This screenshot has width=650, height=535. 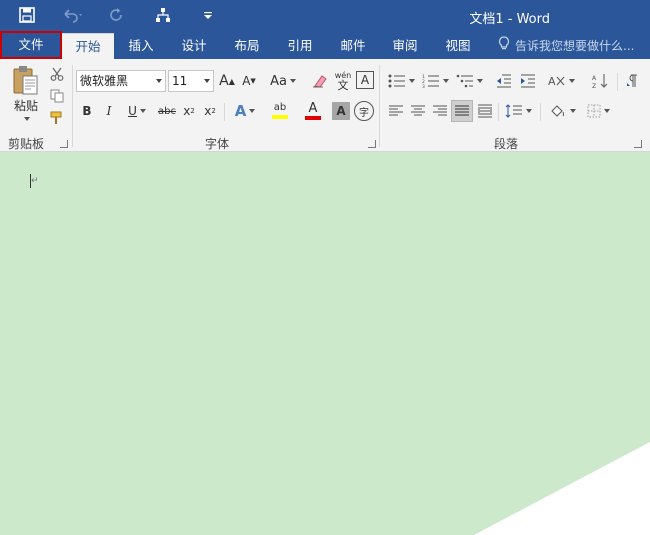 I want to click on bullets-button, so click(x=401, y=81).